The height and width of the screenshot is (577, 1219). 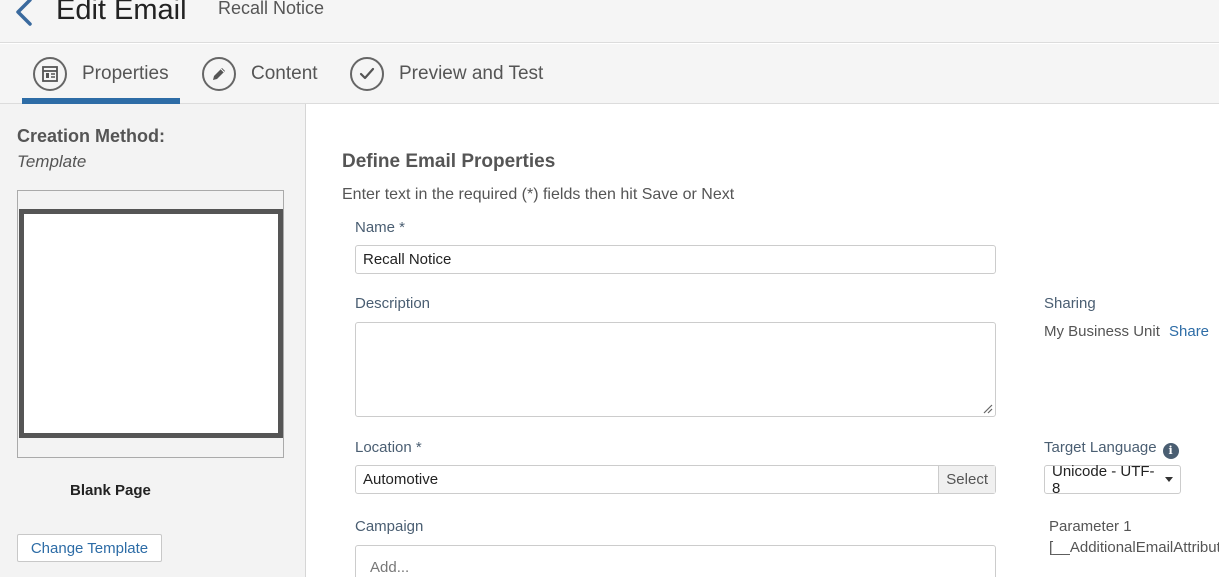 I want to click on section-title: Define Email Properties, so click(x=449, y=161).